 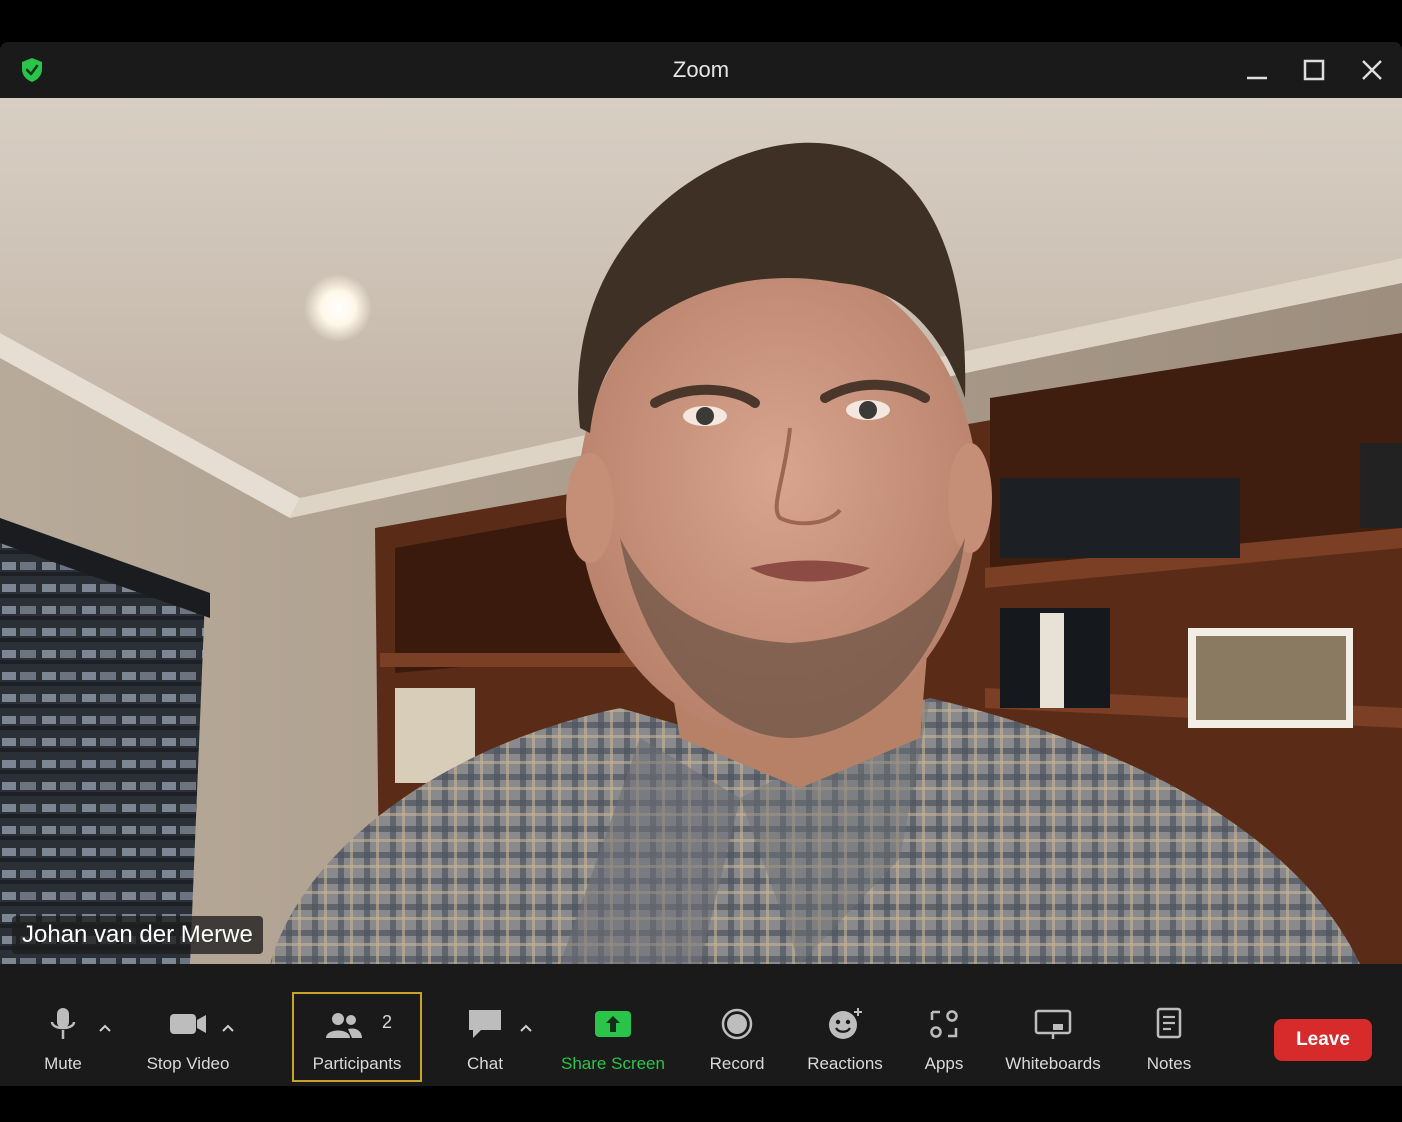 I want to click on chat-label: Chat, so click(x=485, y=1063).